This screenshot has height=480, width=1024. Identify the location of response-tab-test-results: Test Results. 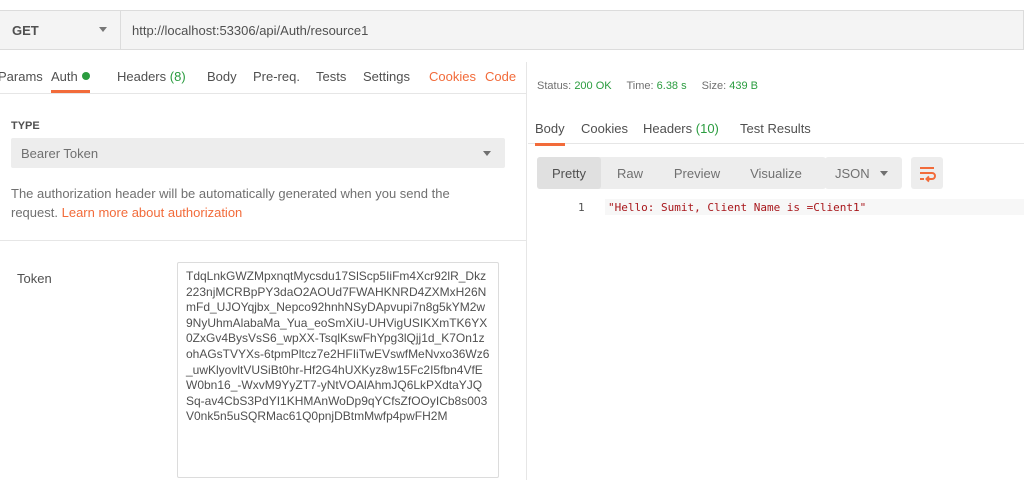
(775, 128).